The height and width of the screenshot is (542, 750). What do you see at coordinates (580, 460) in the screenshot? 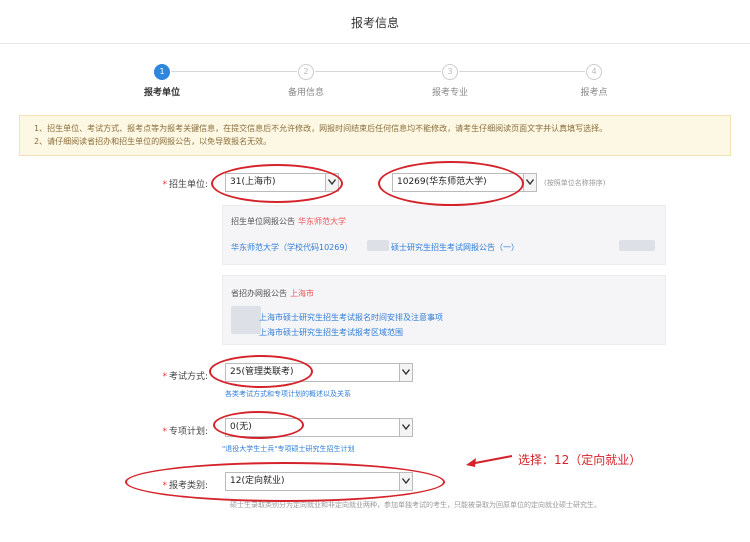
I see `annotation-text: 选择：12（定向就业）` at bounding box center [580, 460].